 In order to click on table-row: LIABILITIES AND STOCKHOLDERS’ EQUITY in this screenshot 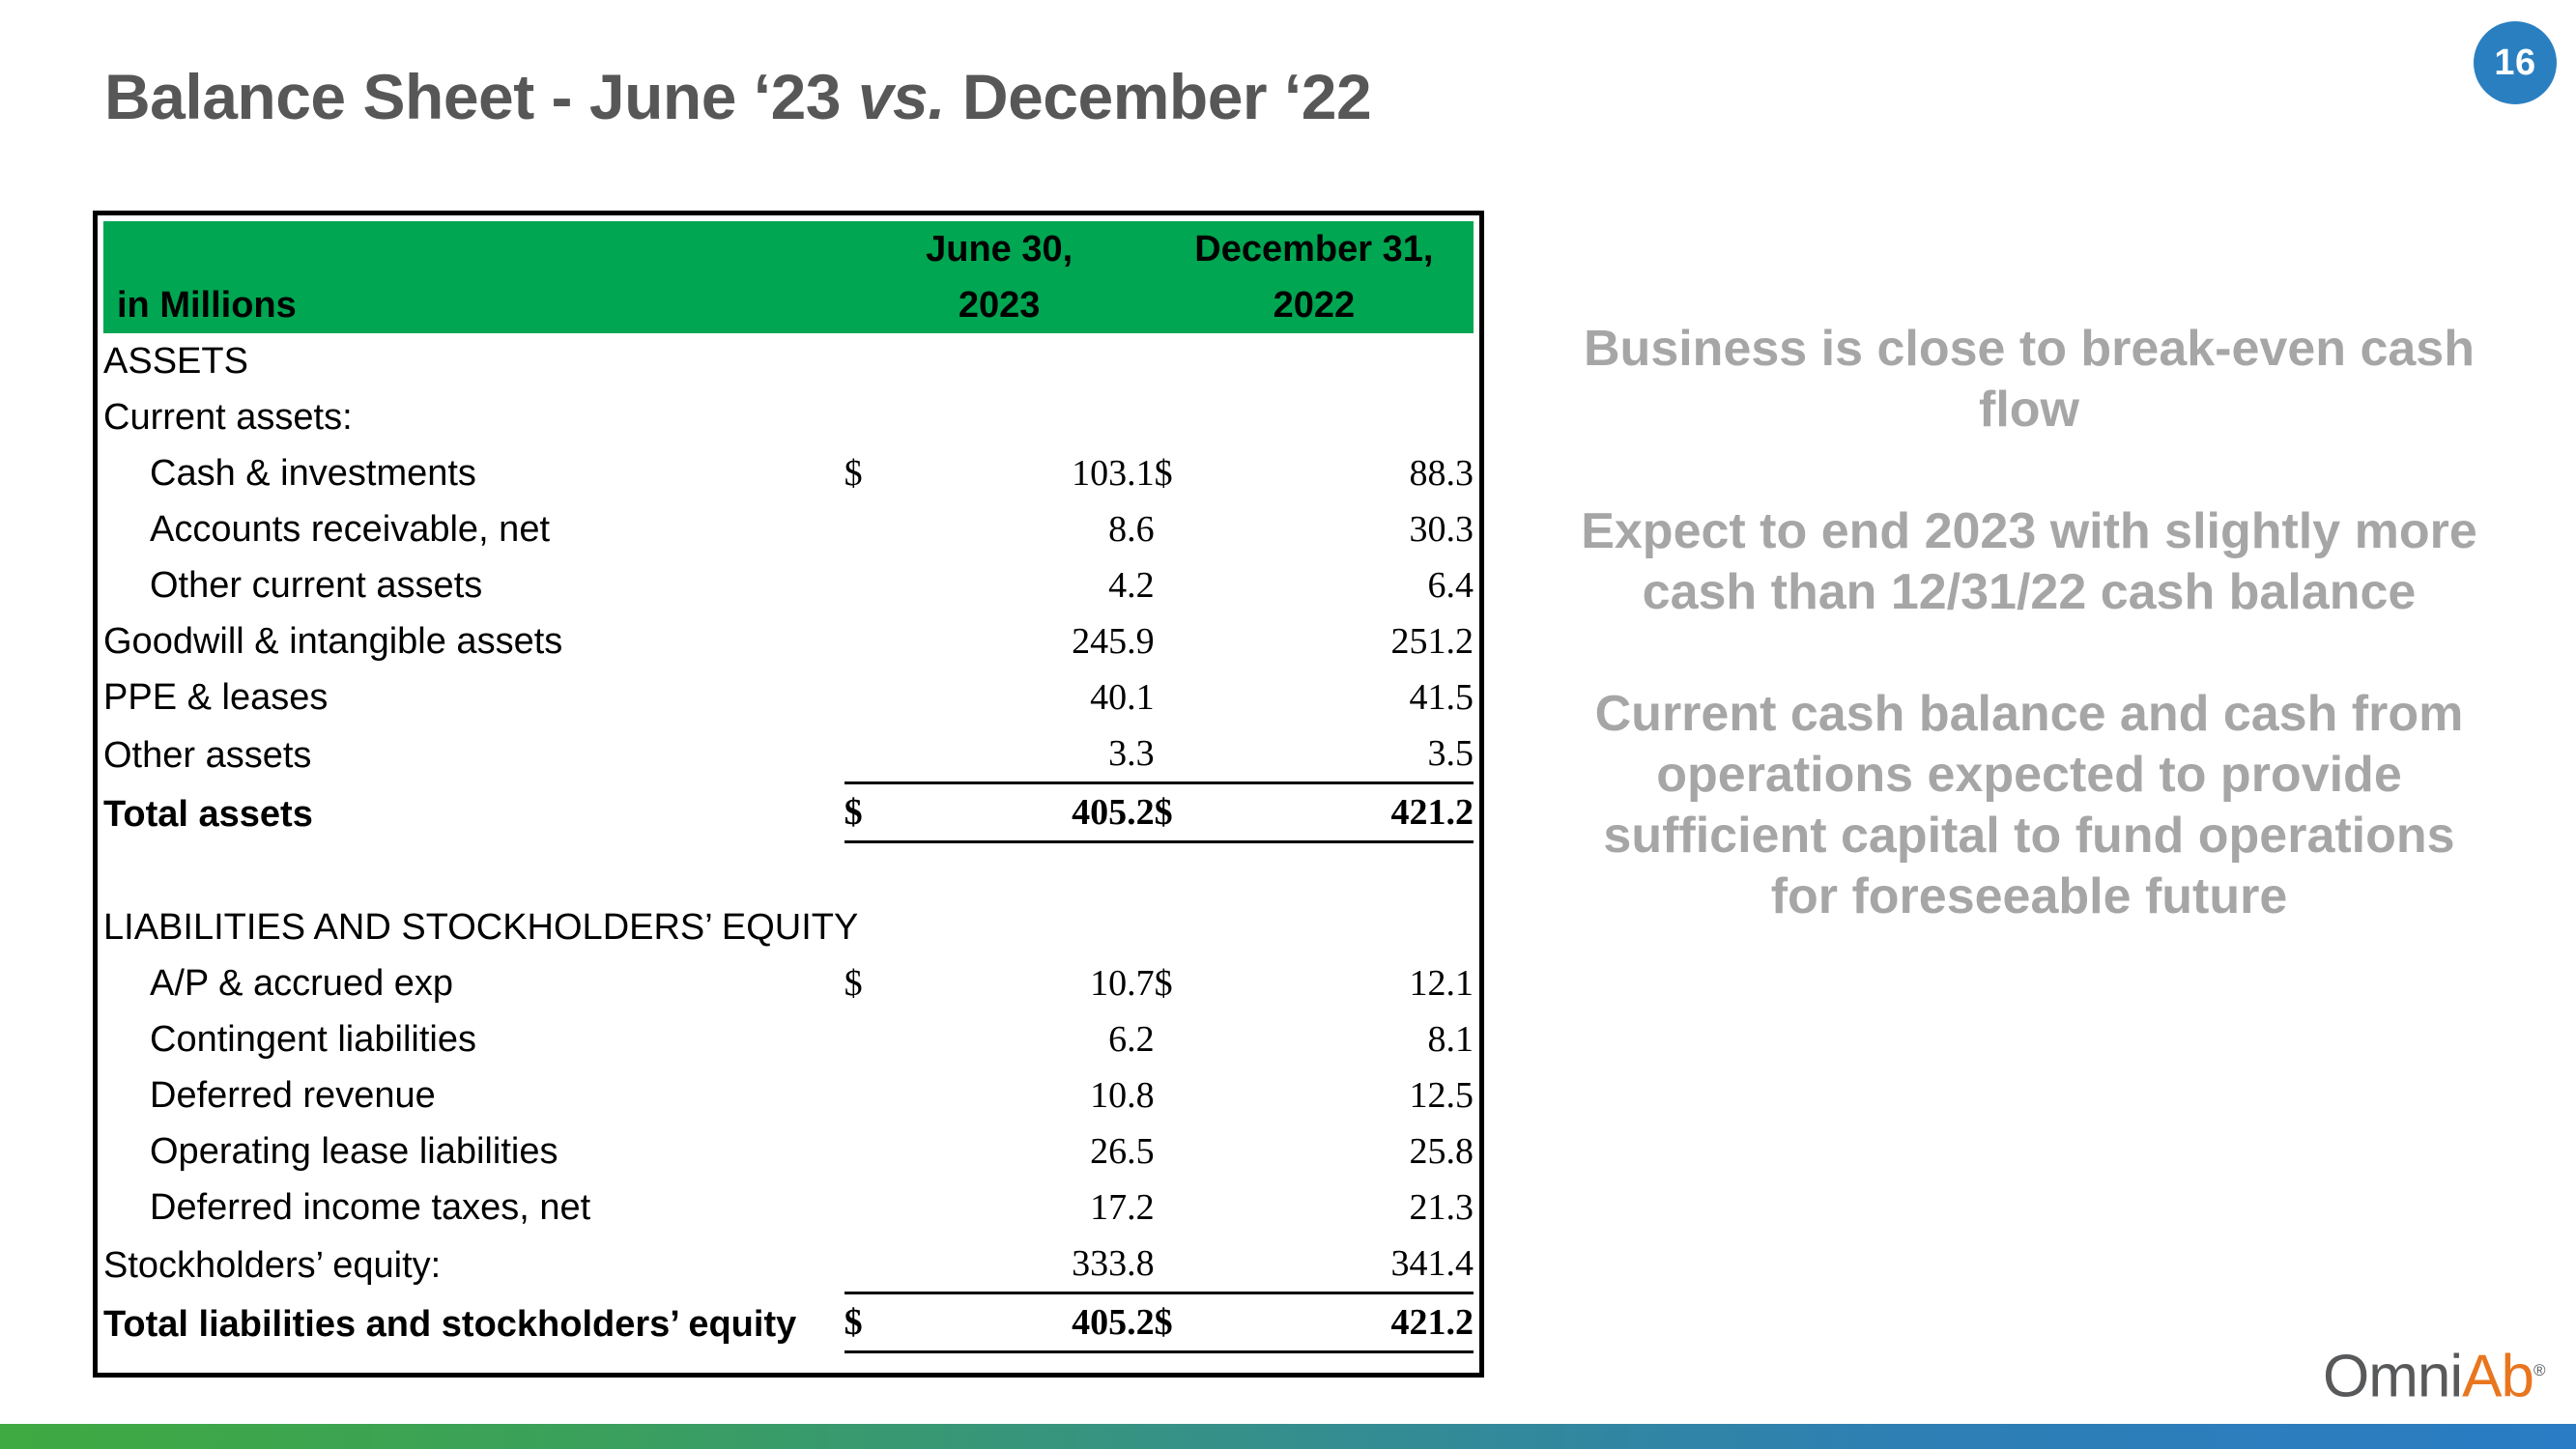, I will do `click(789, 927)`.